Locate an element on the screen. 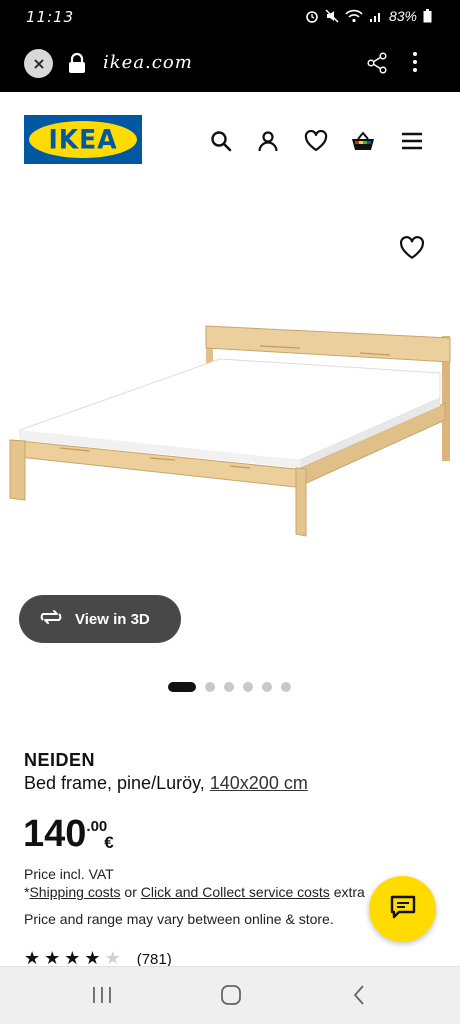 Image resolution: width=460 pixels, height=1024 pixels. rotate-3d-icon is located at coordinates (51, 619).